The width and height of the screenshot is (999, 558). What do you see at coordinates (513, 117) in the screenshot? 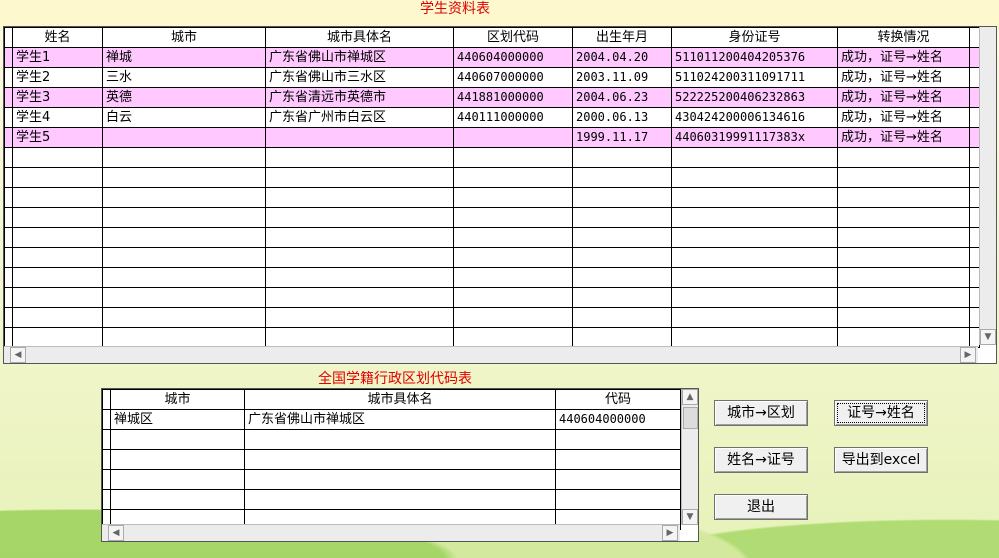
I see `table-cell: 440111000000` at bounding box center [513, 117].